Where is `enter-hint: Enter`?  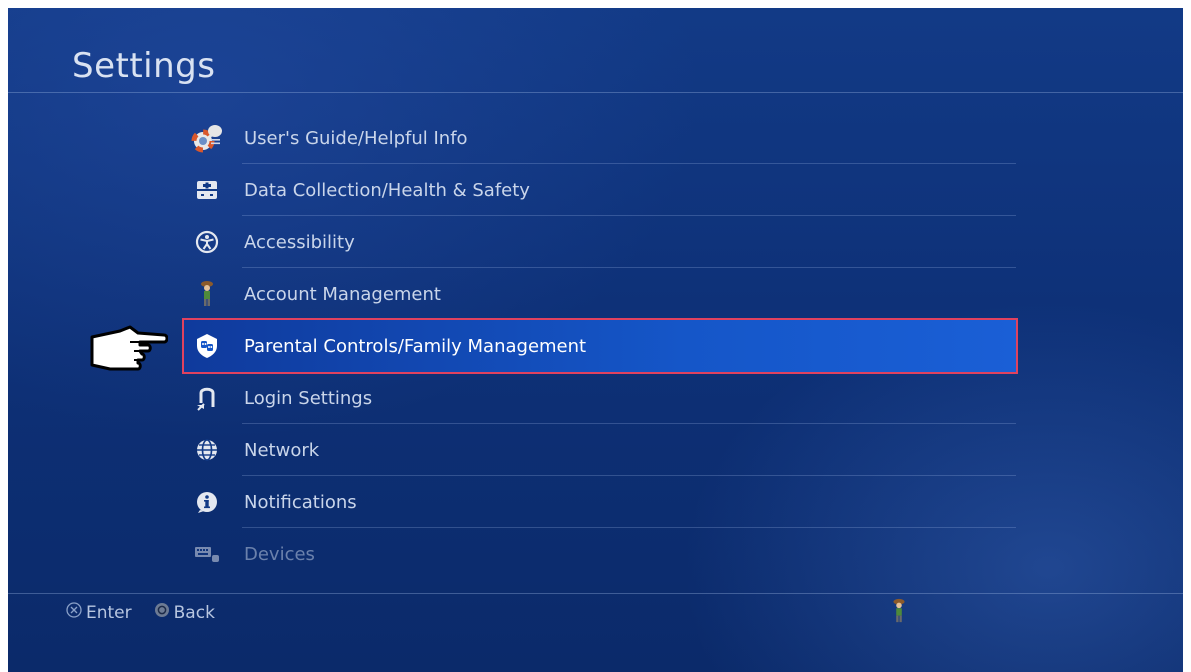
enter-hint: Enter is located at coordinates (99, 612).